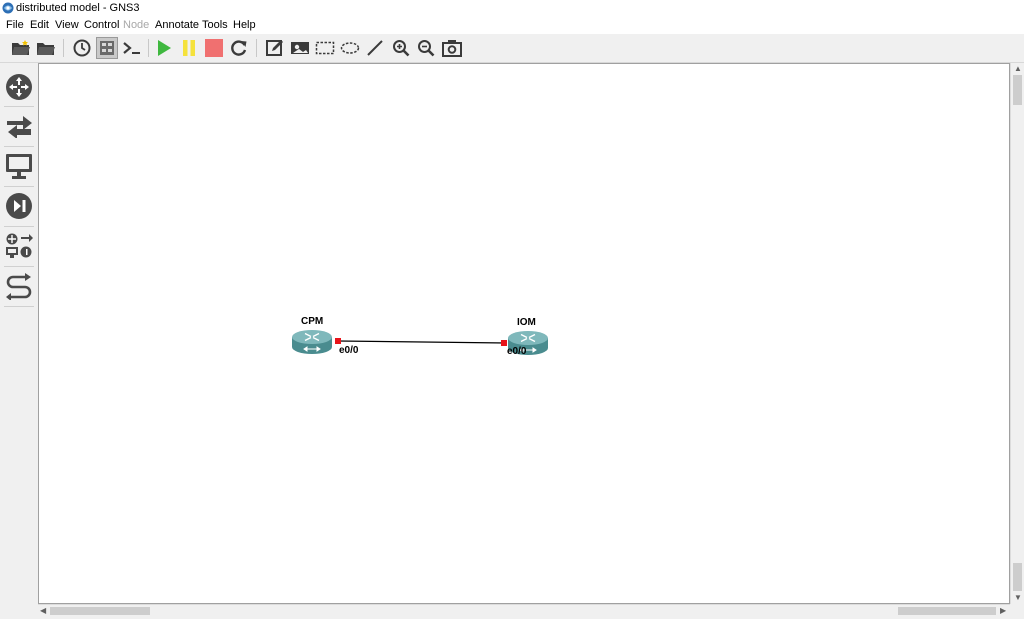 This screenshot has height=619, width=1024. I want to click on draw-rectangle-button, so click(325, 48).